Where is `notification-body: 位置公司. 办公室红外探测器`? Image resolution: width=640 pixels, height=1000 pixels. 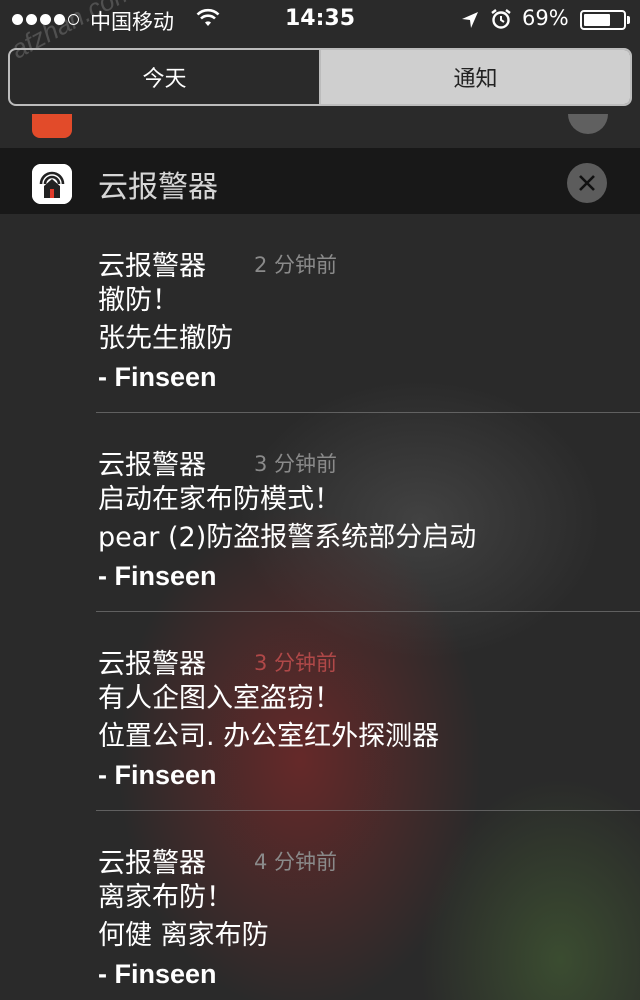 notification-body: 位置公司. 办公室红外探测器 is located at coordinates (269, 736).